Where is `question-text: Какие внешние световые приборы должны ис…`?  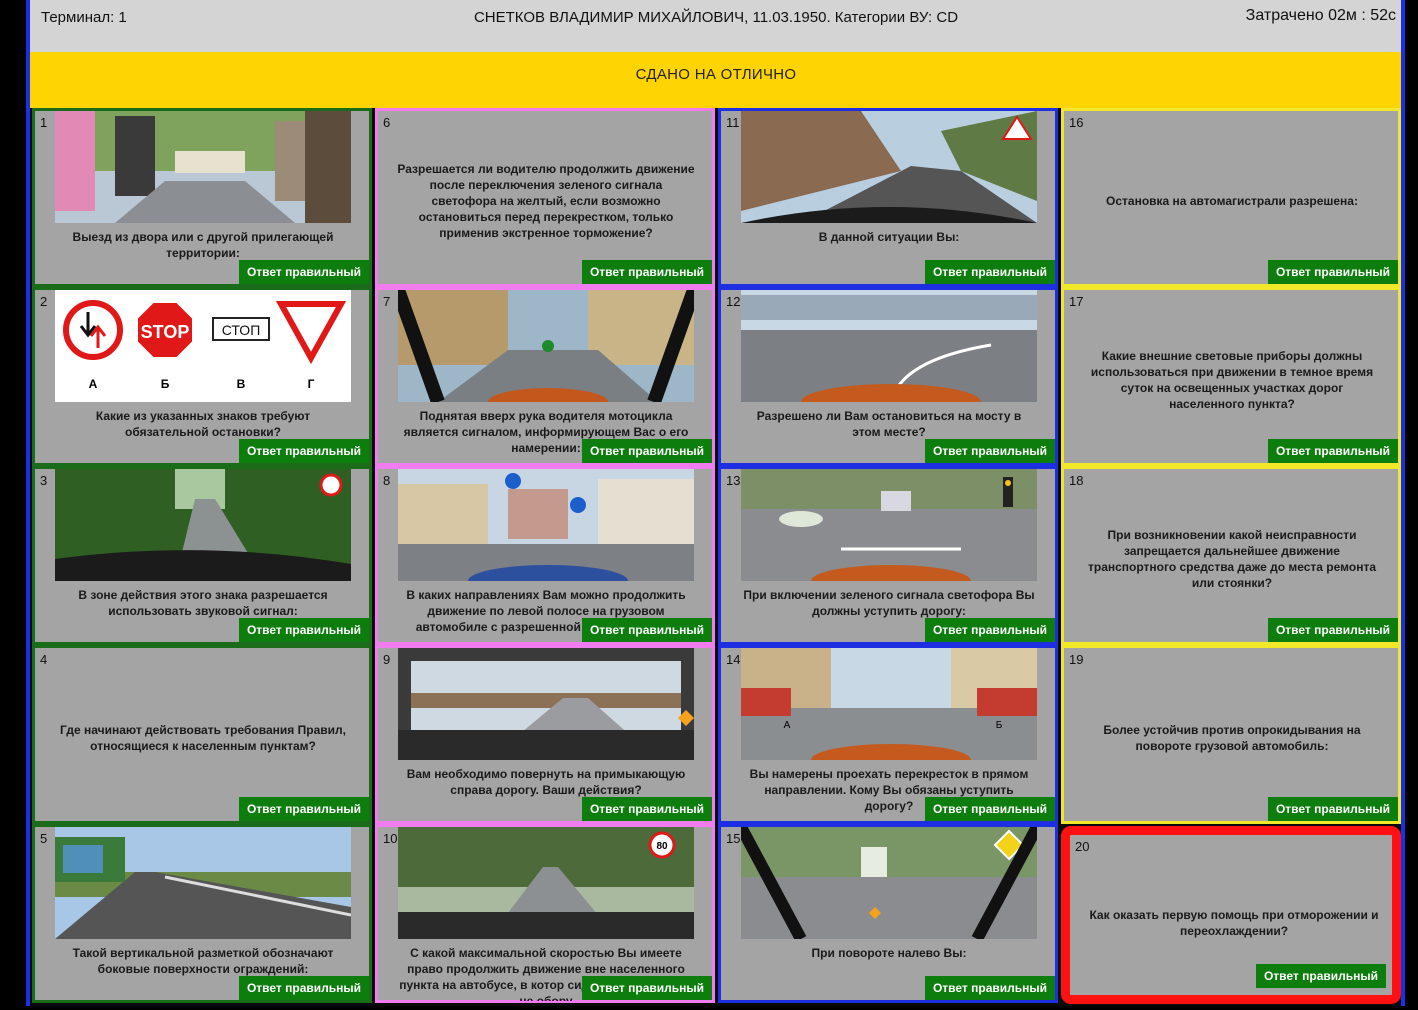
question-text: Какие внешние световые приборы должны ис… is located at coordinates (1232, 380).